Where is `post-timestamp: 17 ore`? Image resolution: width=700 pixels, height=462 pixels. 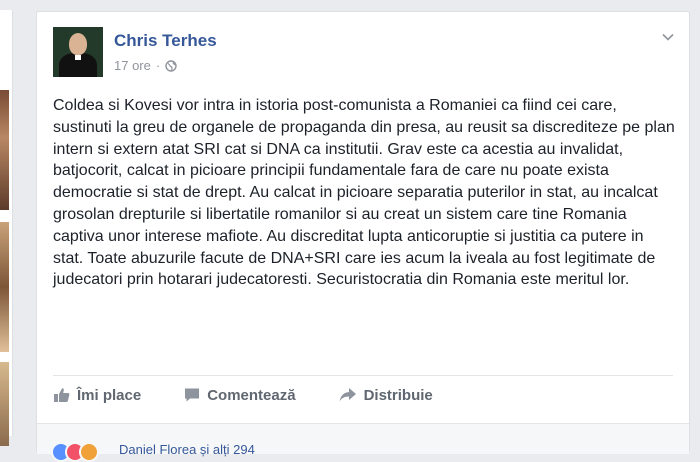
post-timestamp: 17 ore is located at coordinates (132, 65).